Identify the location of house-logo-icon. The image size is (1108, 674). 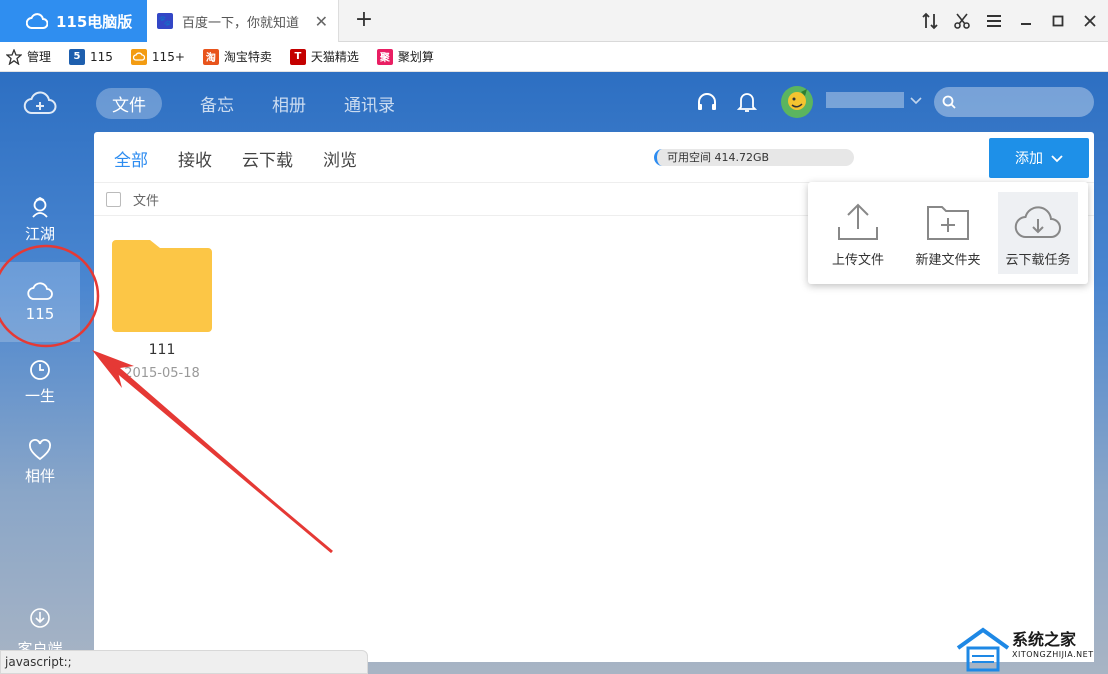
(983, 649).